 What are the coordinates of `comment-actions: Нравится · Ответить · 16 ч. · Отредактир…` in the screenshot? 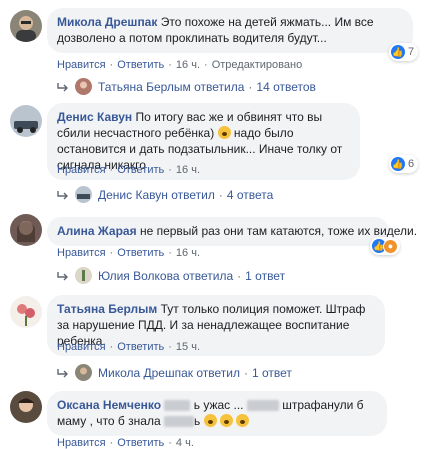 It's located at (179, 65).